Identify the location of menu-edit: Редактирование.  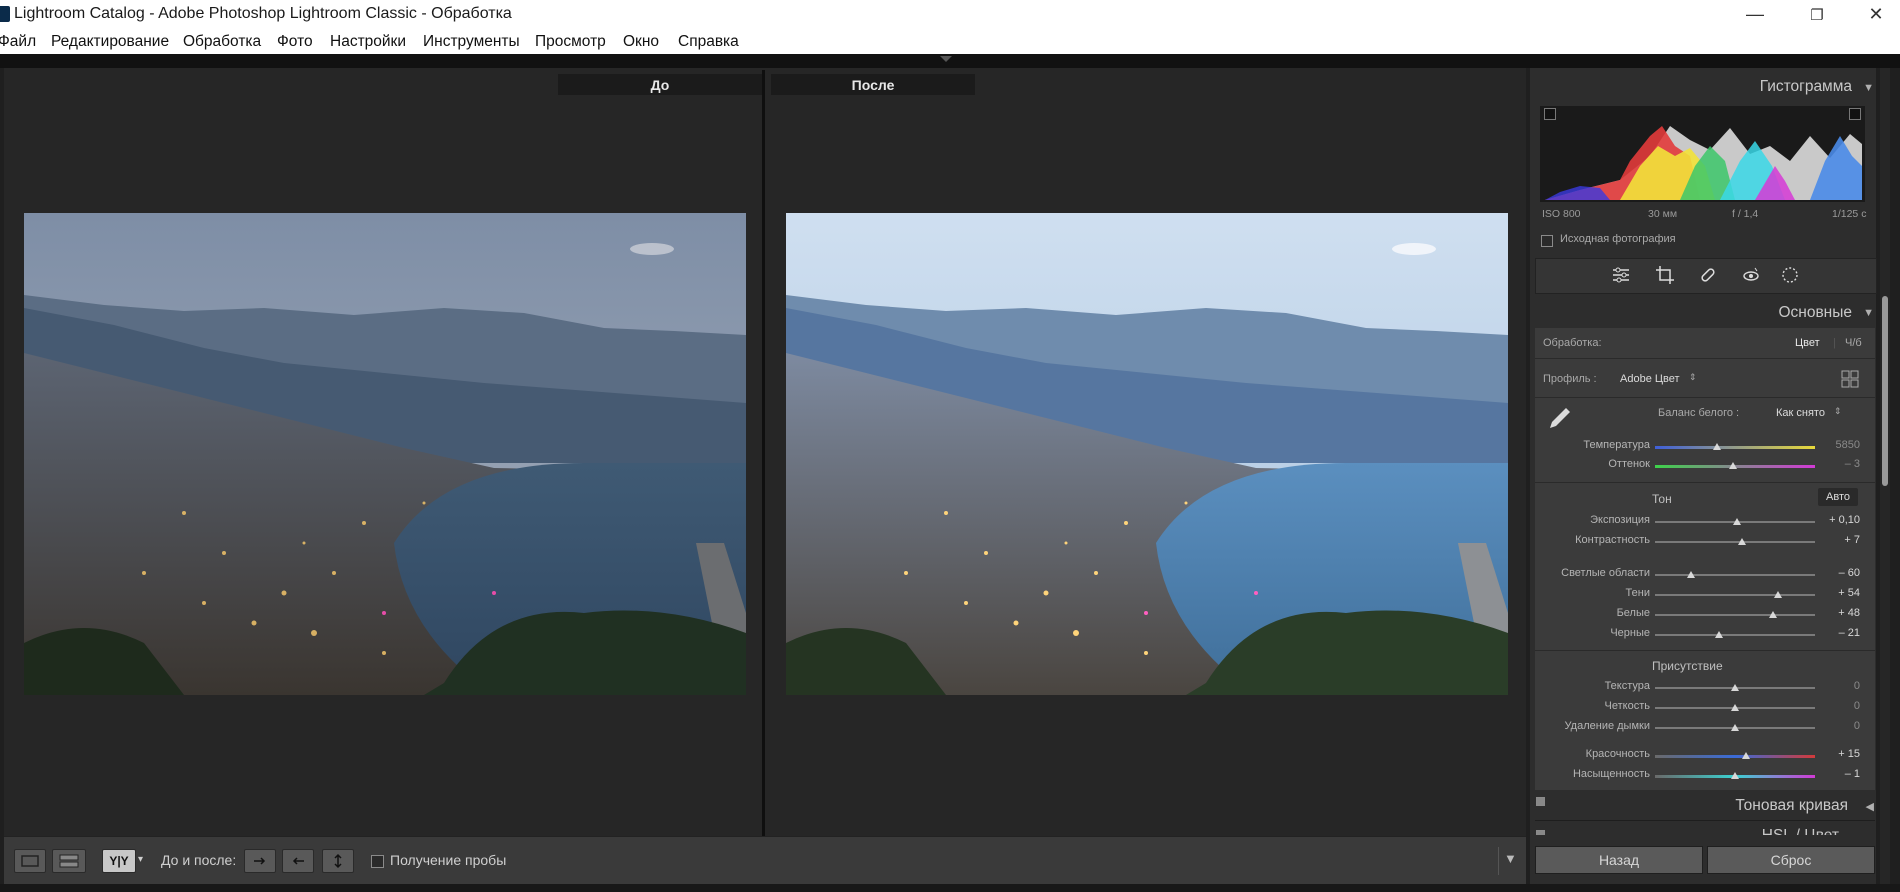
(110, 42).